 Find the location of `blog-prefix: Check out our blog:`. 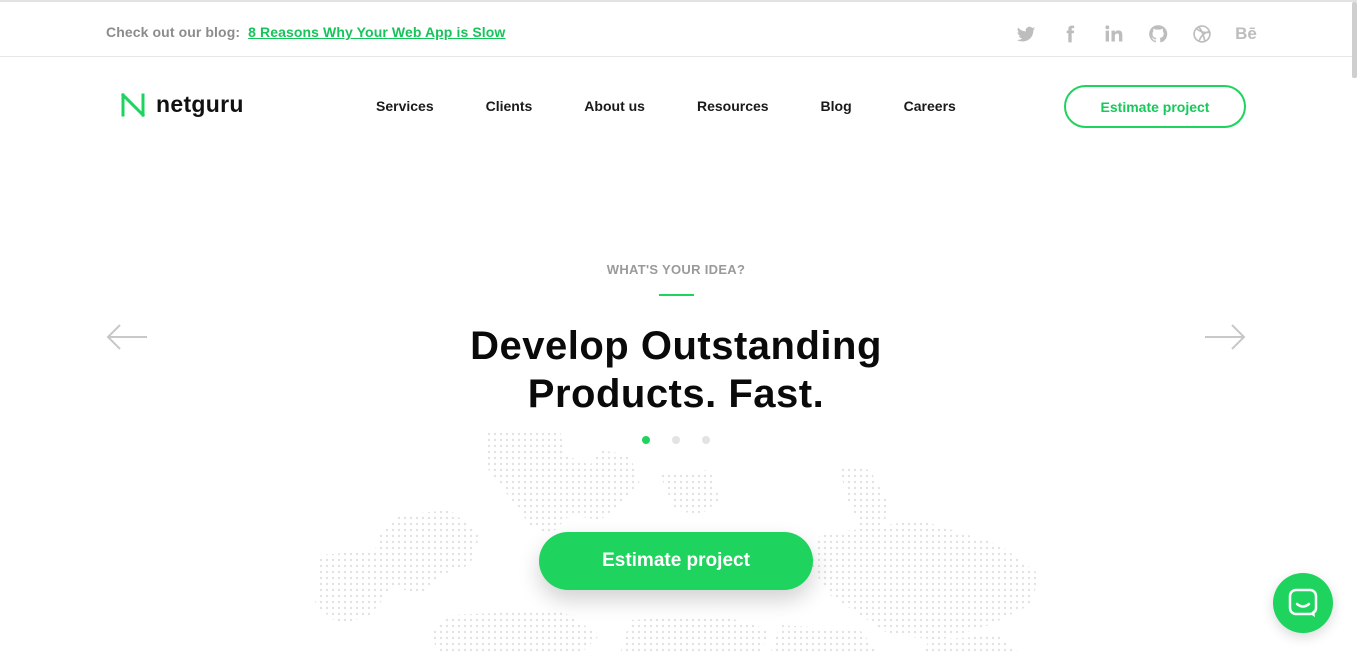

blog-prefix: Check out our blog: is located at coordinates (173, 32).